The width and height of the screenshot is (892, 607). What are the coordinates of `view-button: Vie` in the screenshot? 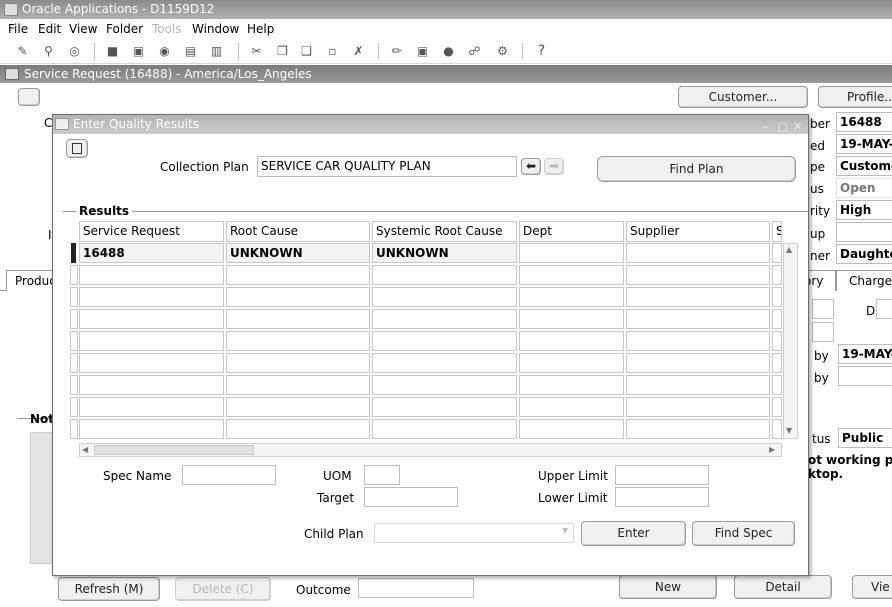 It's located at (872, 587).